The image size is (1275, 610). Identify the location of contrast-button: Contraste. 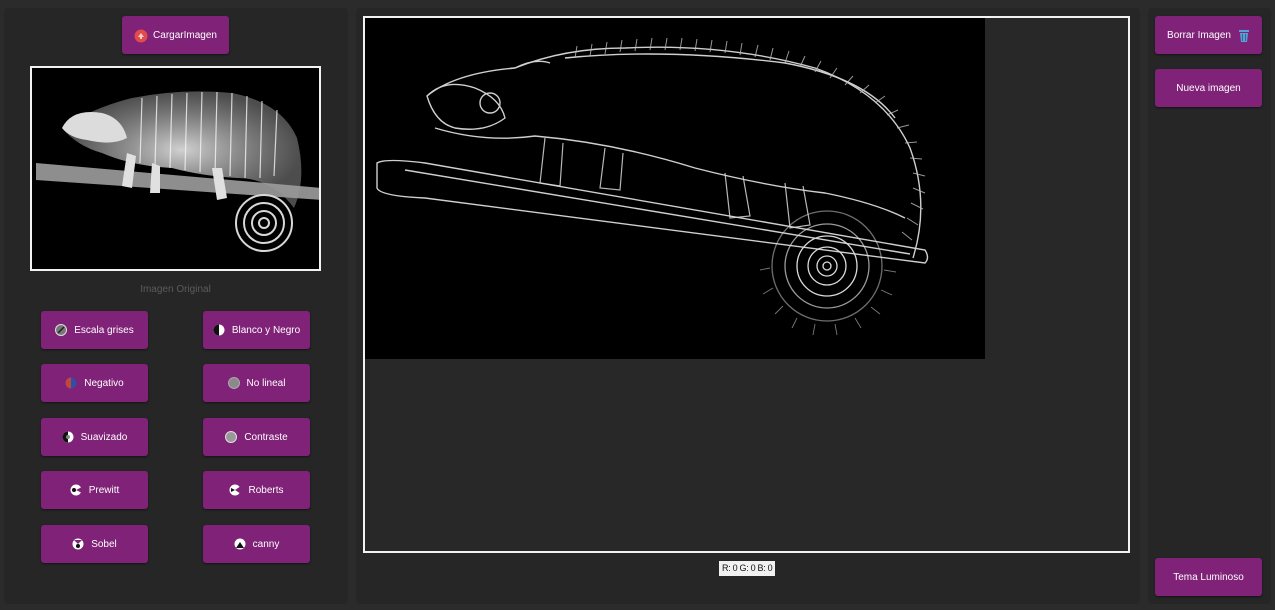
(256, 437).